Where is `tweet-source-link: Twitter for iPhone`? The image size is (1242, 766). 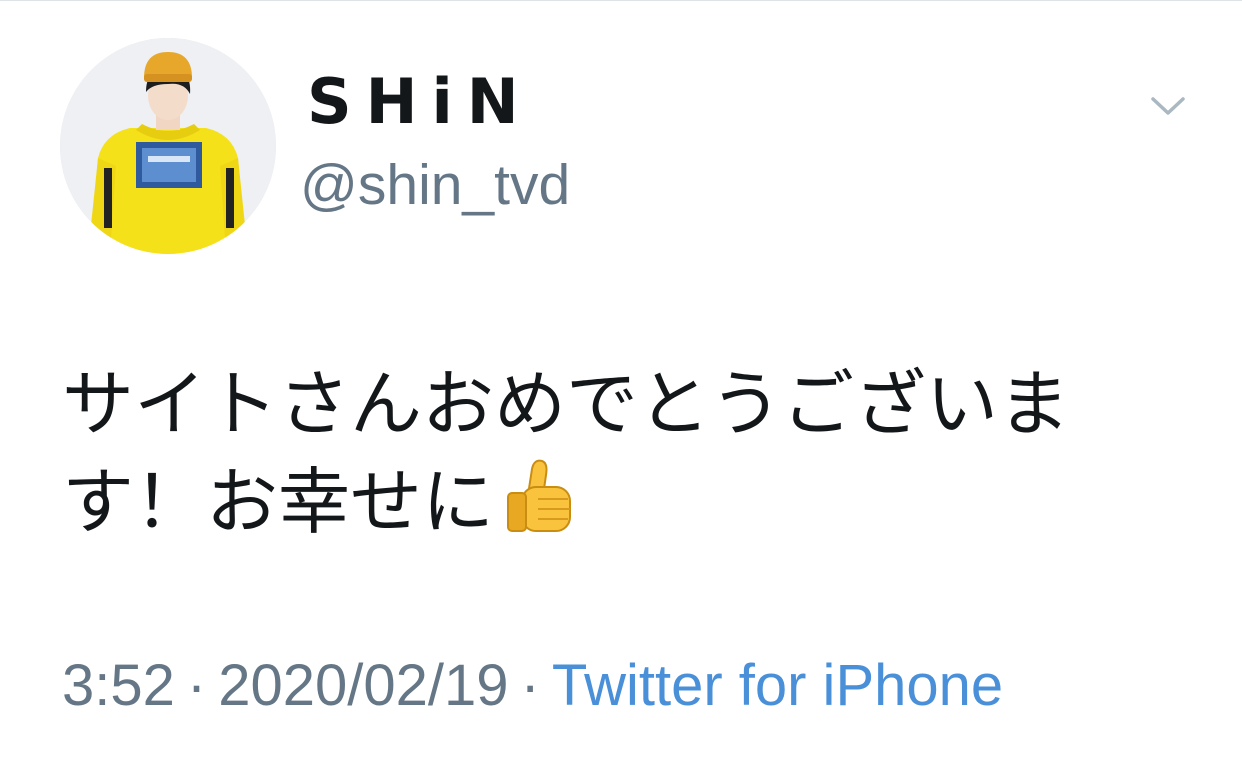 tweet-source-link: Twitter for iPhone is located at coordinates (777, 685).